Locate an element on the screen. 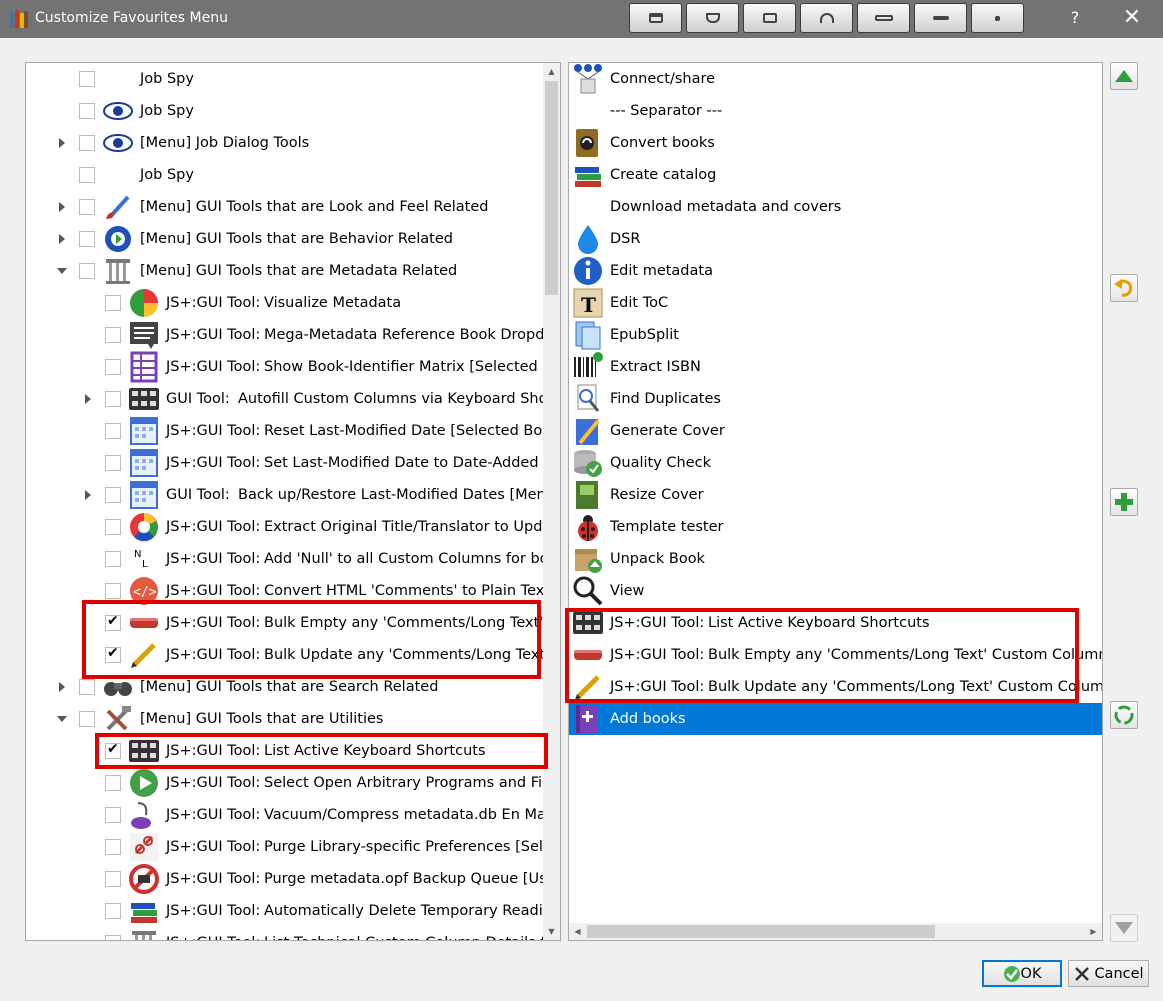 This screenshot has height=1001, width=1163. cancel-button: Cancel is located at coordinates (1108, 973).